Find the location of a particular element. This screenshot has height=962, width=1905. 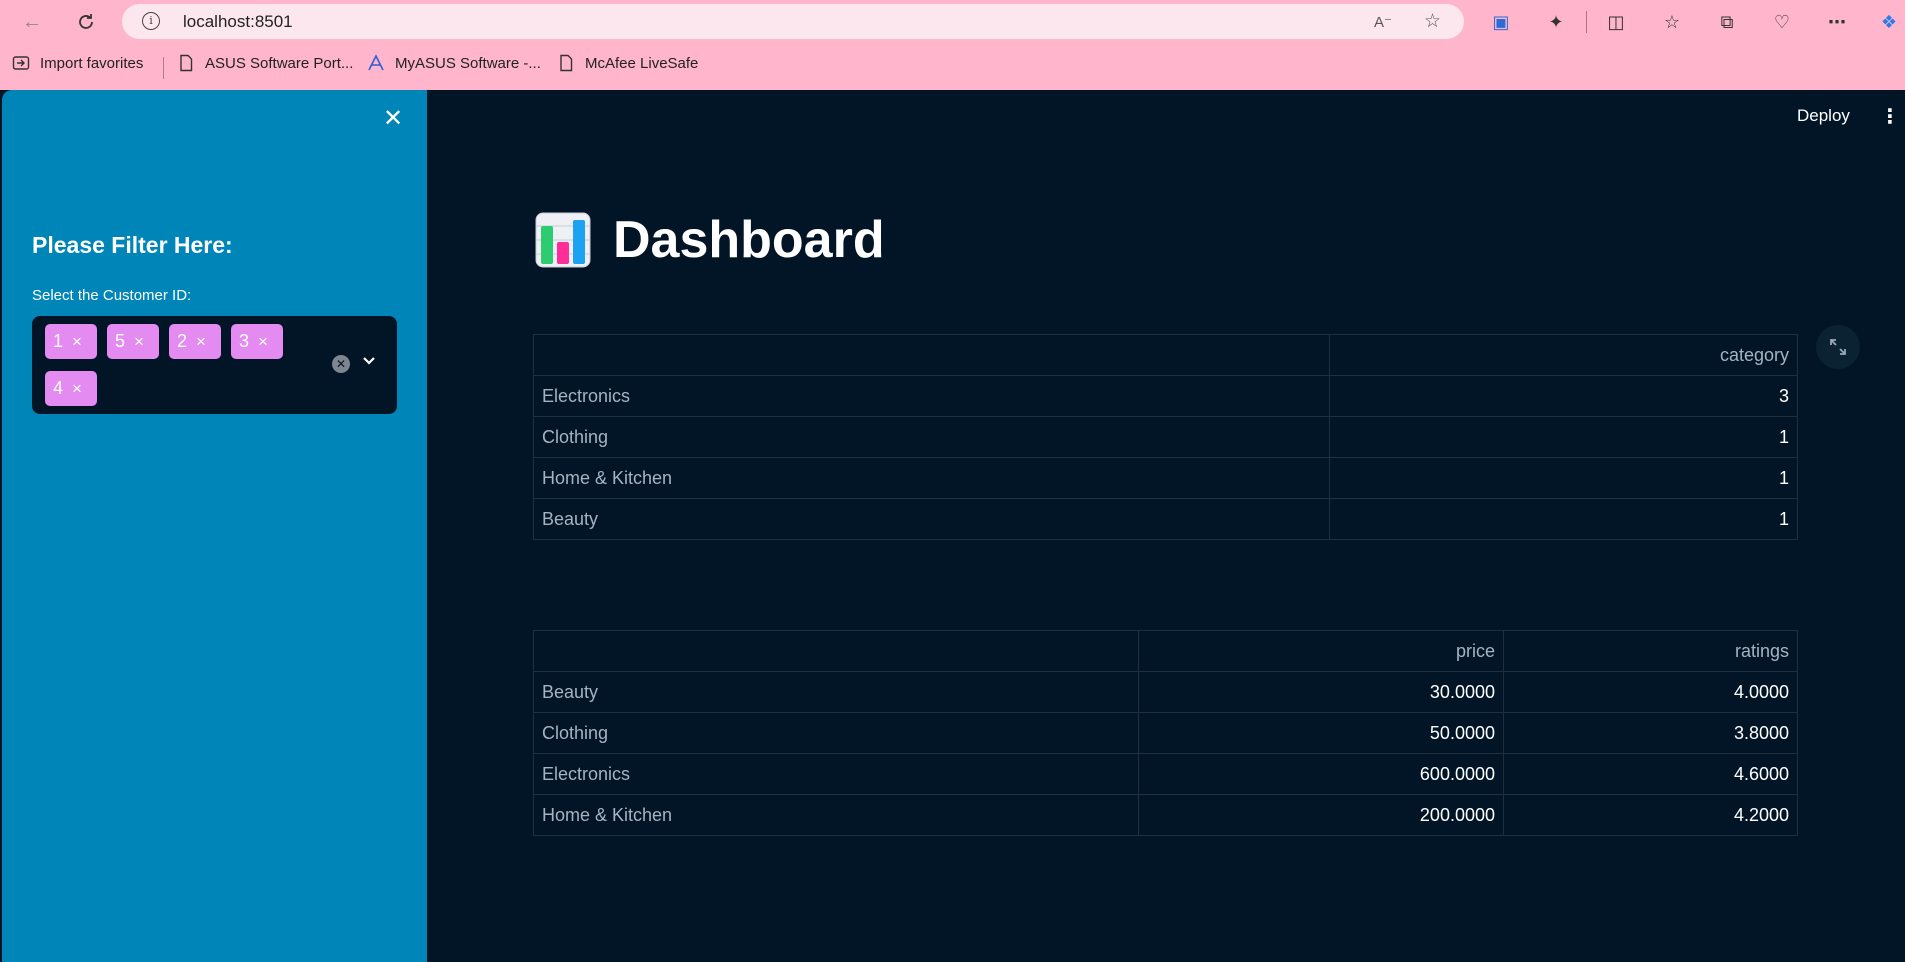

split-screen-icon: ◫ is located at coordinates (1616, 22).